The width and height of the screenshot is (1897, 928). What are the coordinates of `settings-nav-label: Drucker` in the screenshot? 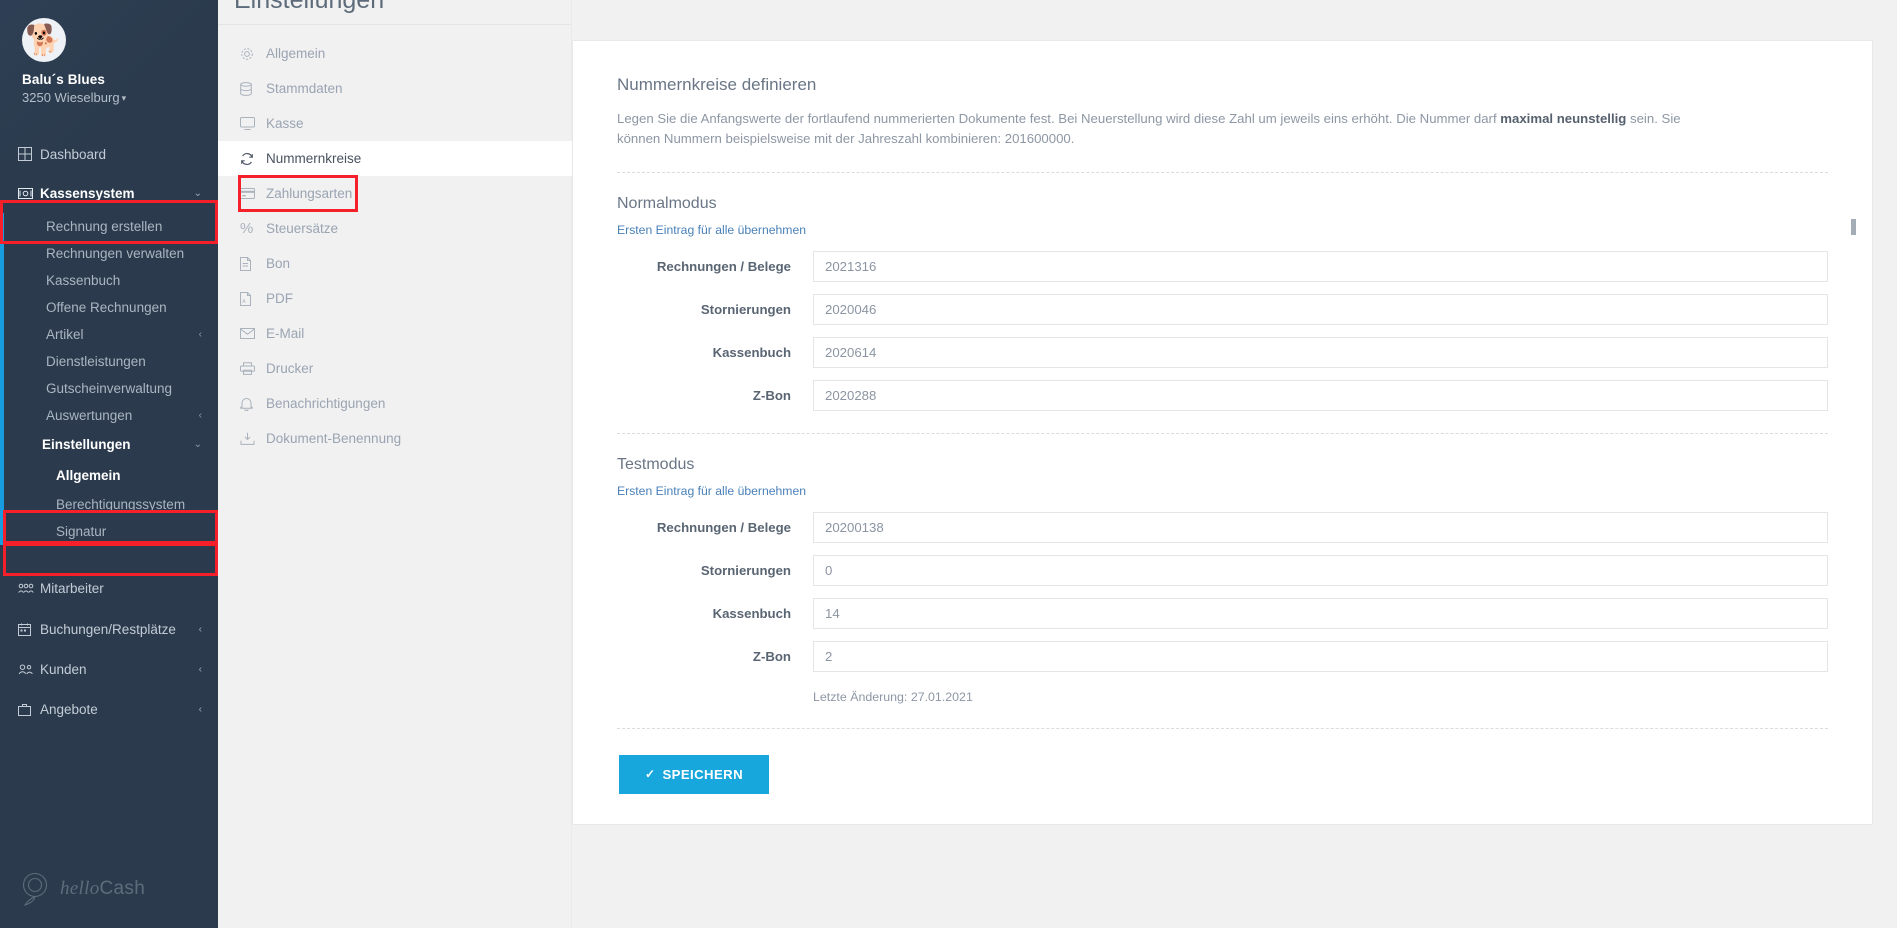 It's located at (290, 368).